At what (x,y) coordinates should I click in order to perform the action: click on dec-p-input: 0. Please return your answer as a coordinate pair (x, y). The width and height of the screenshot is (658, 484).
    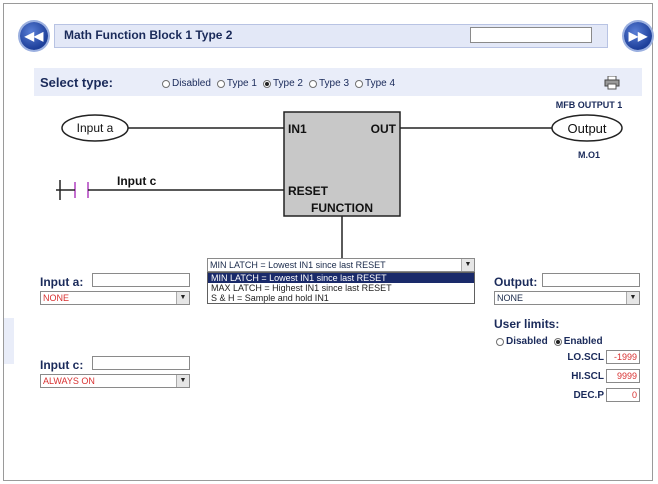
    Looking at the image, I should click on (623, 395).